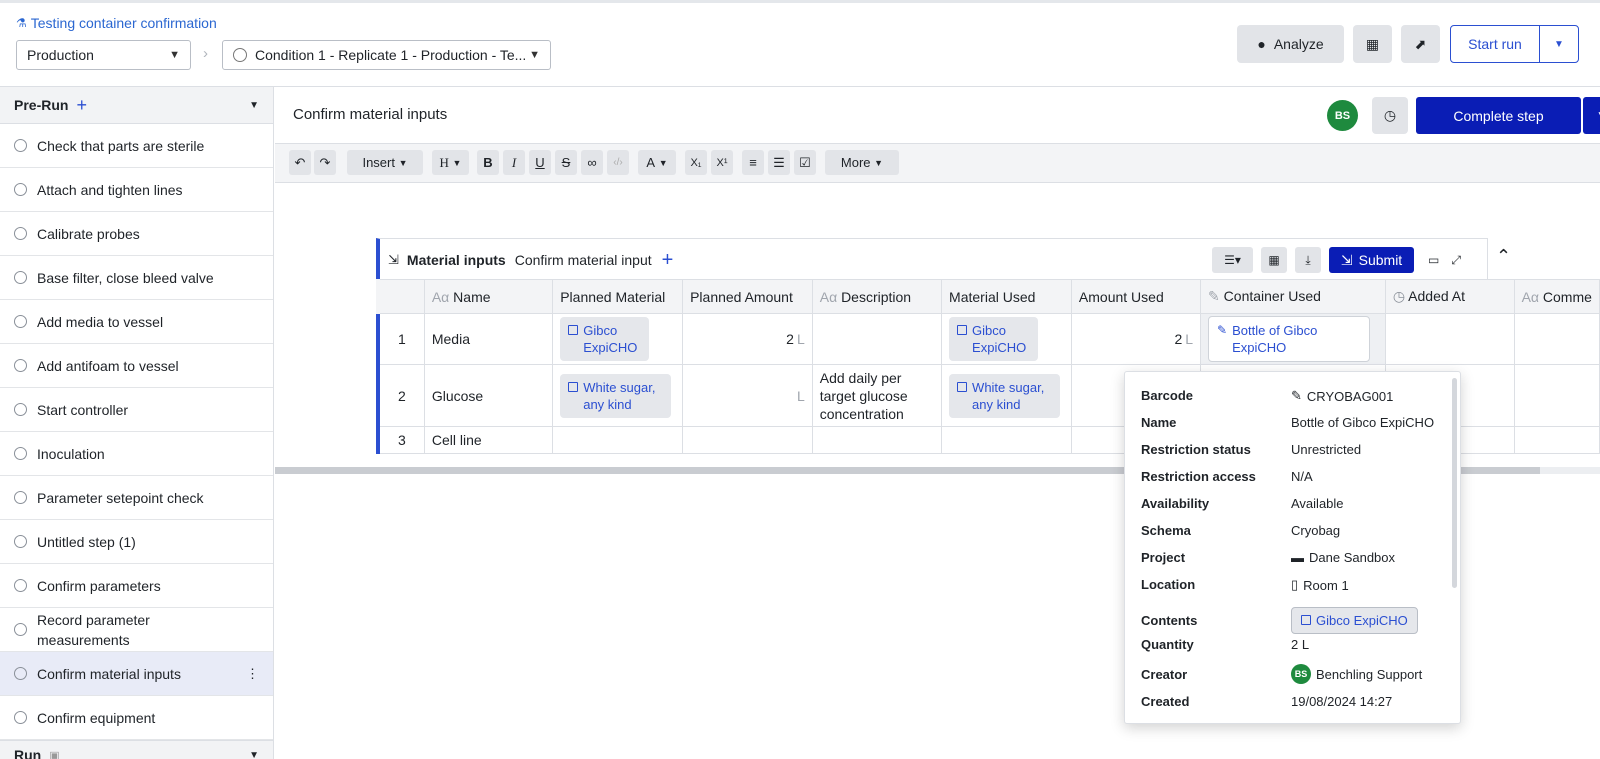 The image size is (1600, 759). Describe the element at coordinates (1352, 557) in the screenshot. I see `field-value: Dane Sandbox` at that location.